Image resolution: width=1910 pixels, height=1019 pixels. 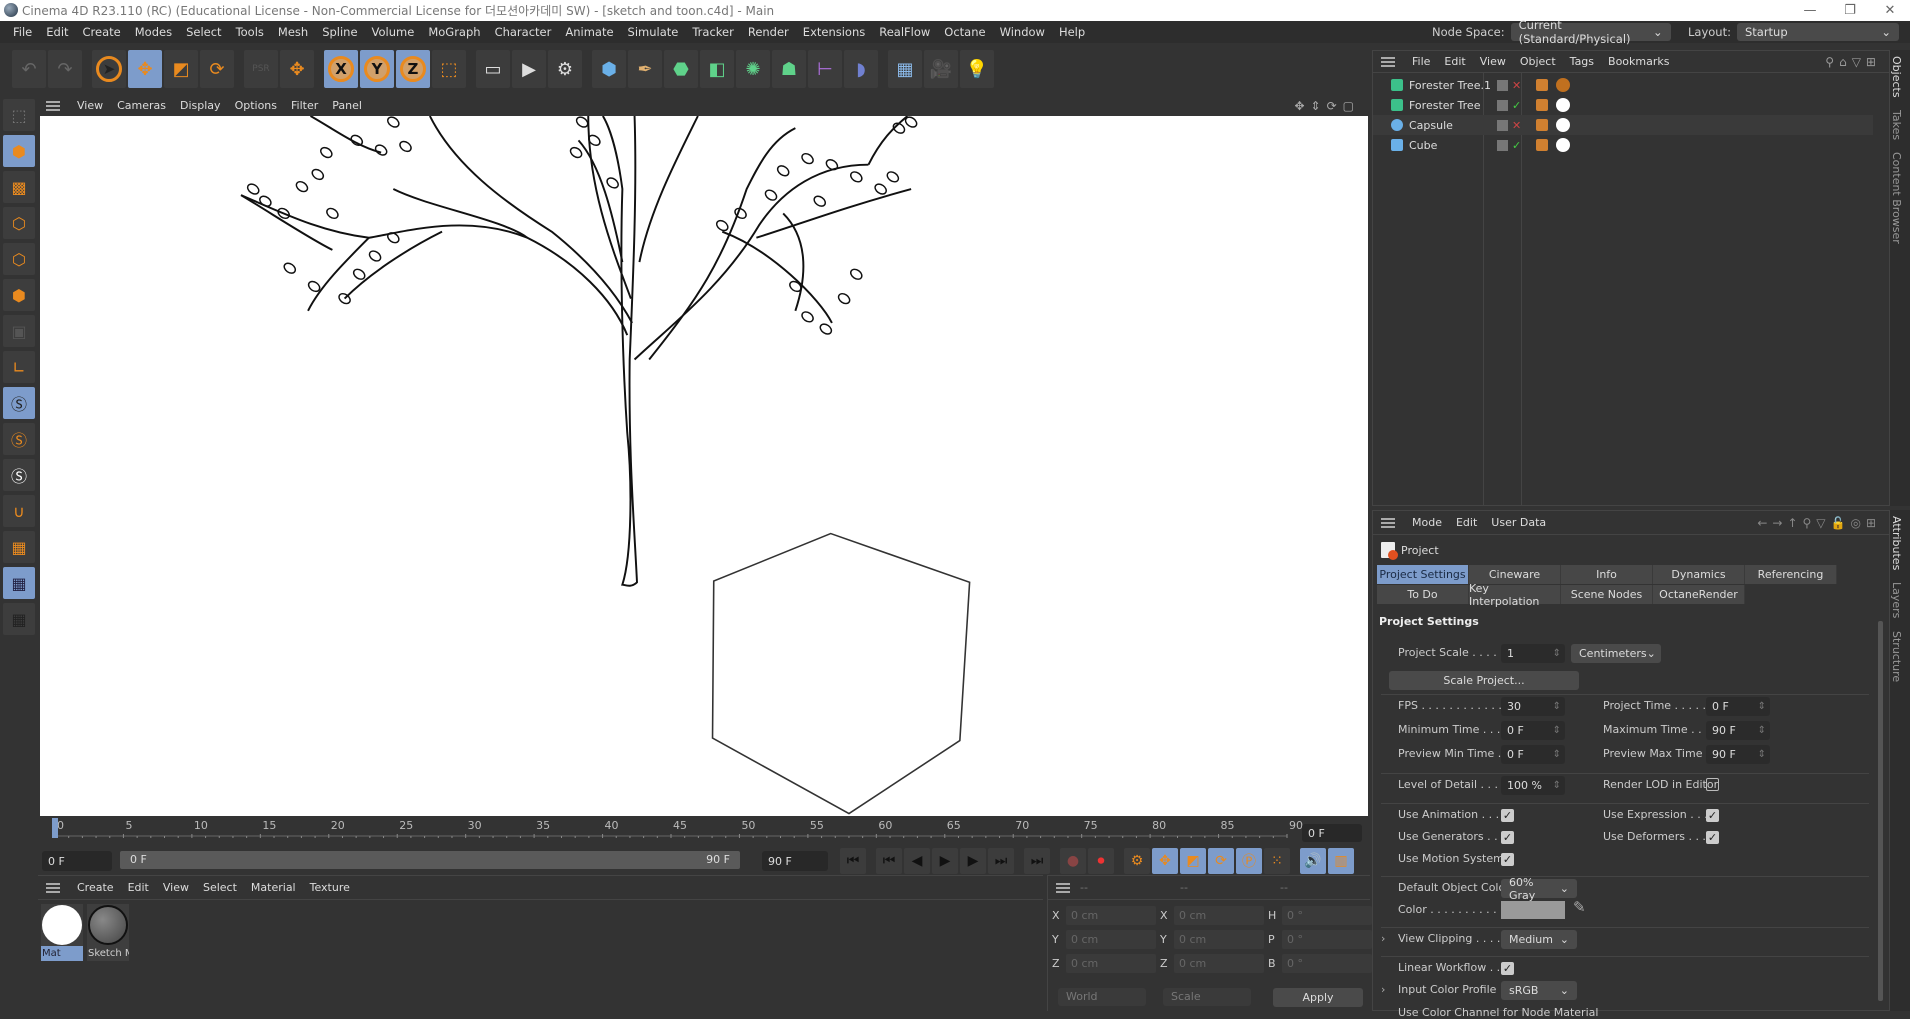 I want to click on point-mode-button: ⬡, so click(x=19, y=223).